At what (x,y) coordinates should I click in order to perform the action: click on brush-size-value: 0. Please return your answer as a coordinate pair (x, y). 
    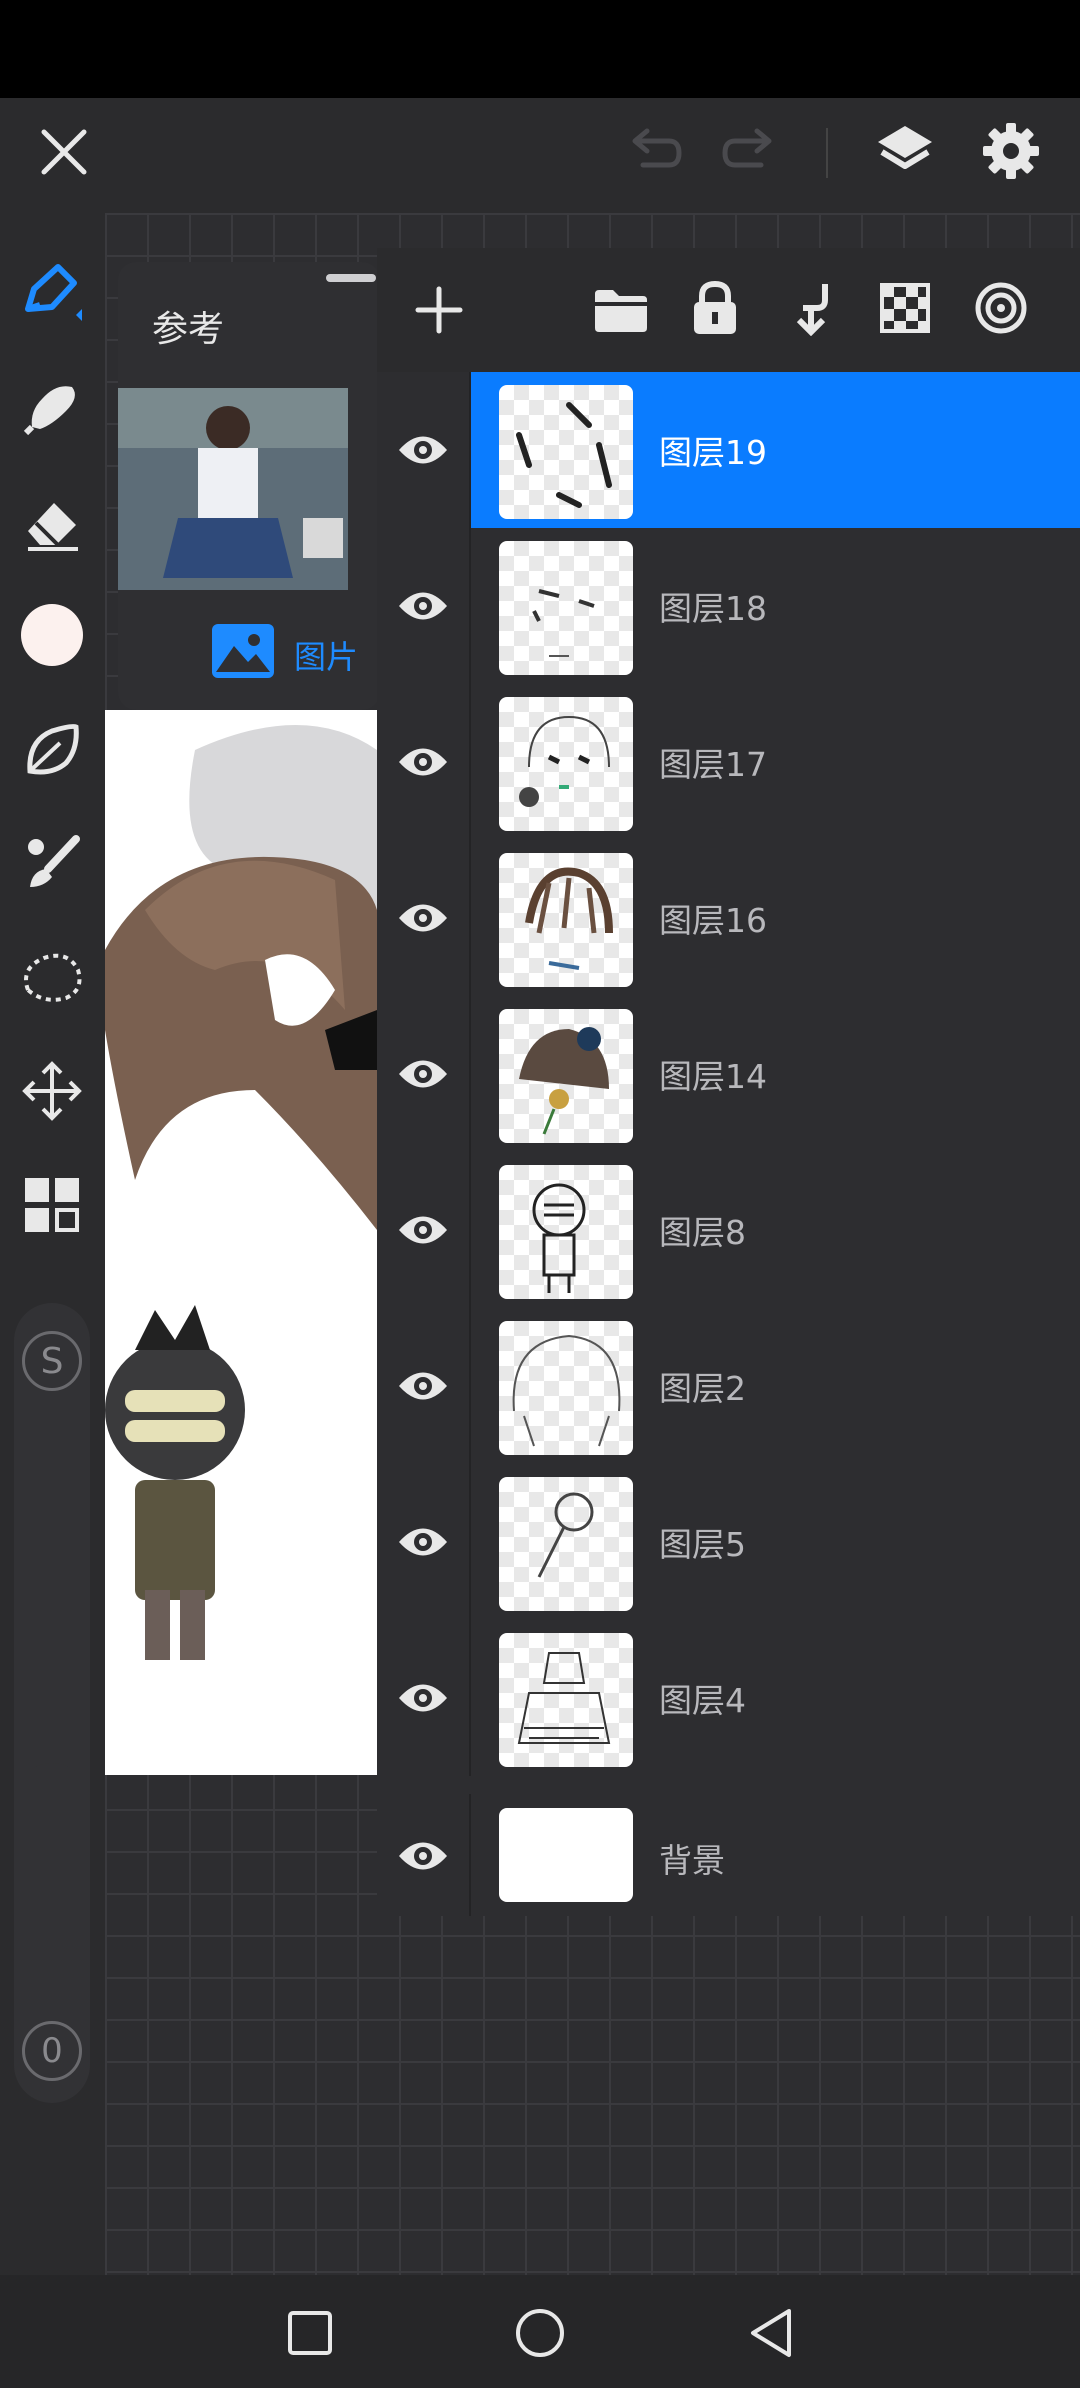
    Looking at the image, I should click on (52, 2051).